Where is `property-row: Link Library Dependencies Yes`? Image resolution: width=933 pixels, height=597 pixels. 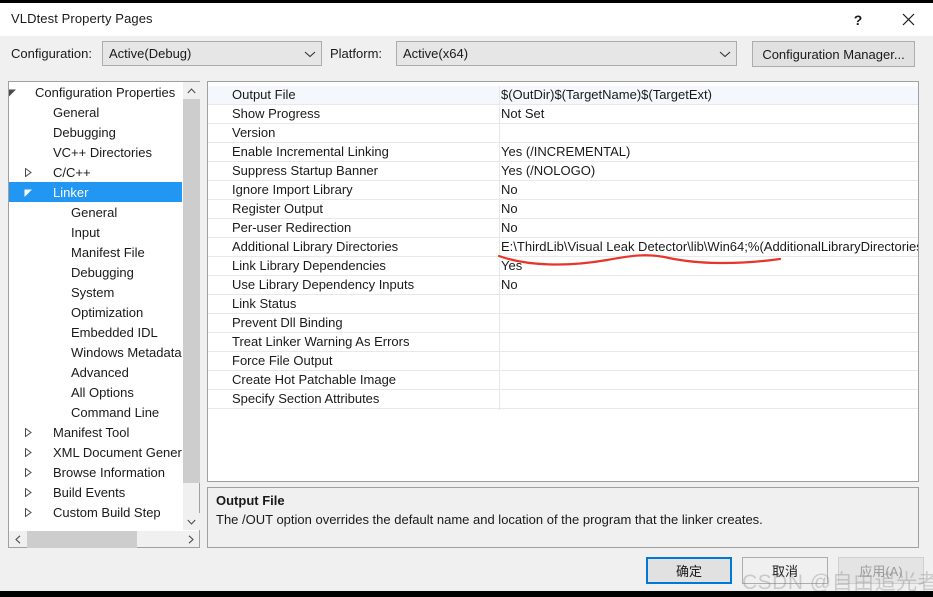
property-row: Link Library Dependencies Yes is located at coordinates (563, 266).